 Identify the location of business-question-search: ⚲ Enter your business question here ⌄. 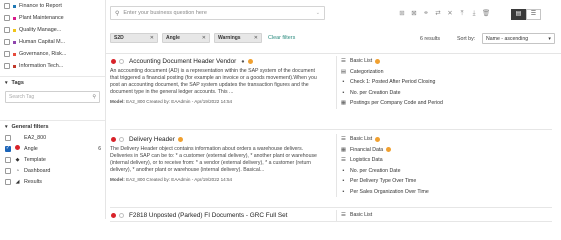
(217, 13).